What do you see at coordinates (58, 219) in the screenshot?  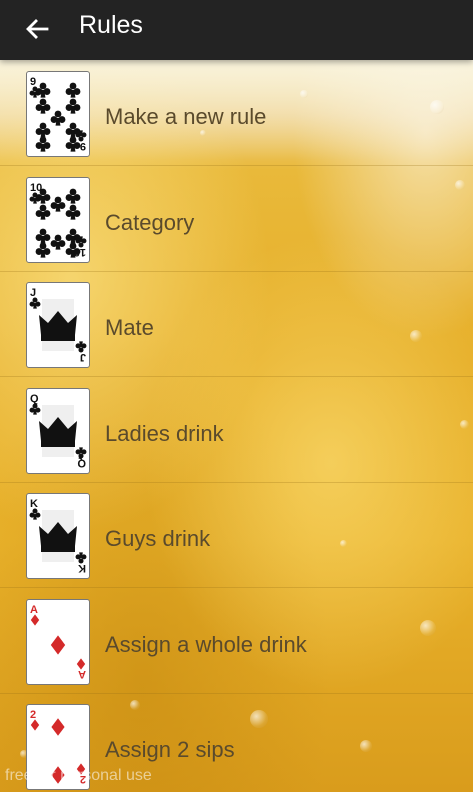 I see `playing-card-icon: 10 10` at bounding box center [58, 219].